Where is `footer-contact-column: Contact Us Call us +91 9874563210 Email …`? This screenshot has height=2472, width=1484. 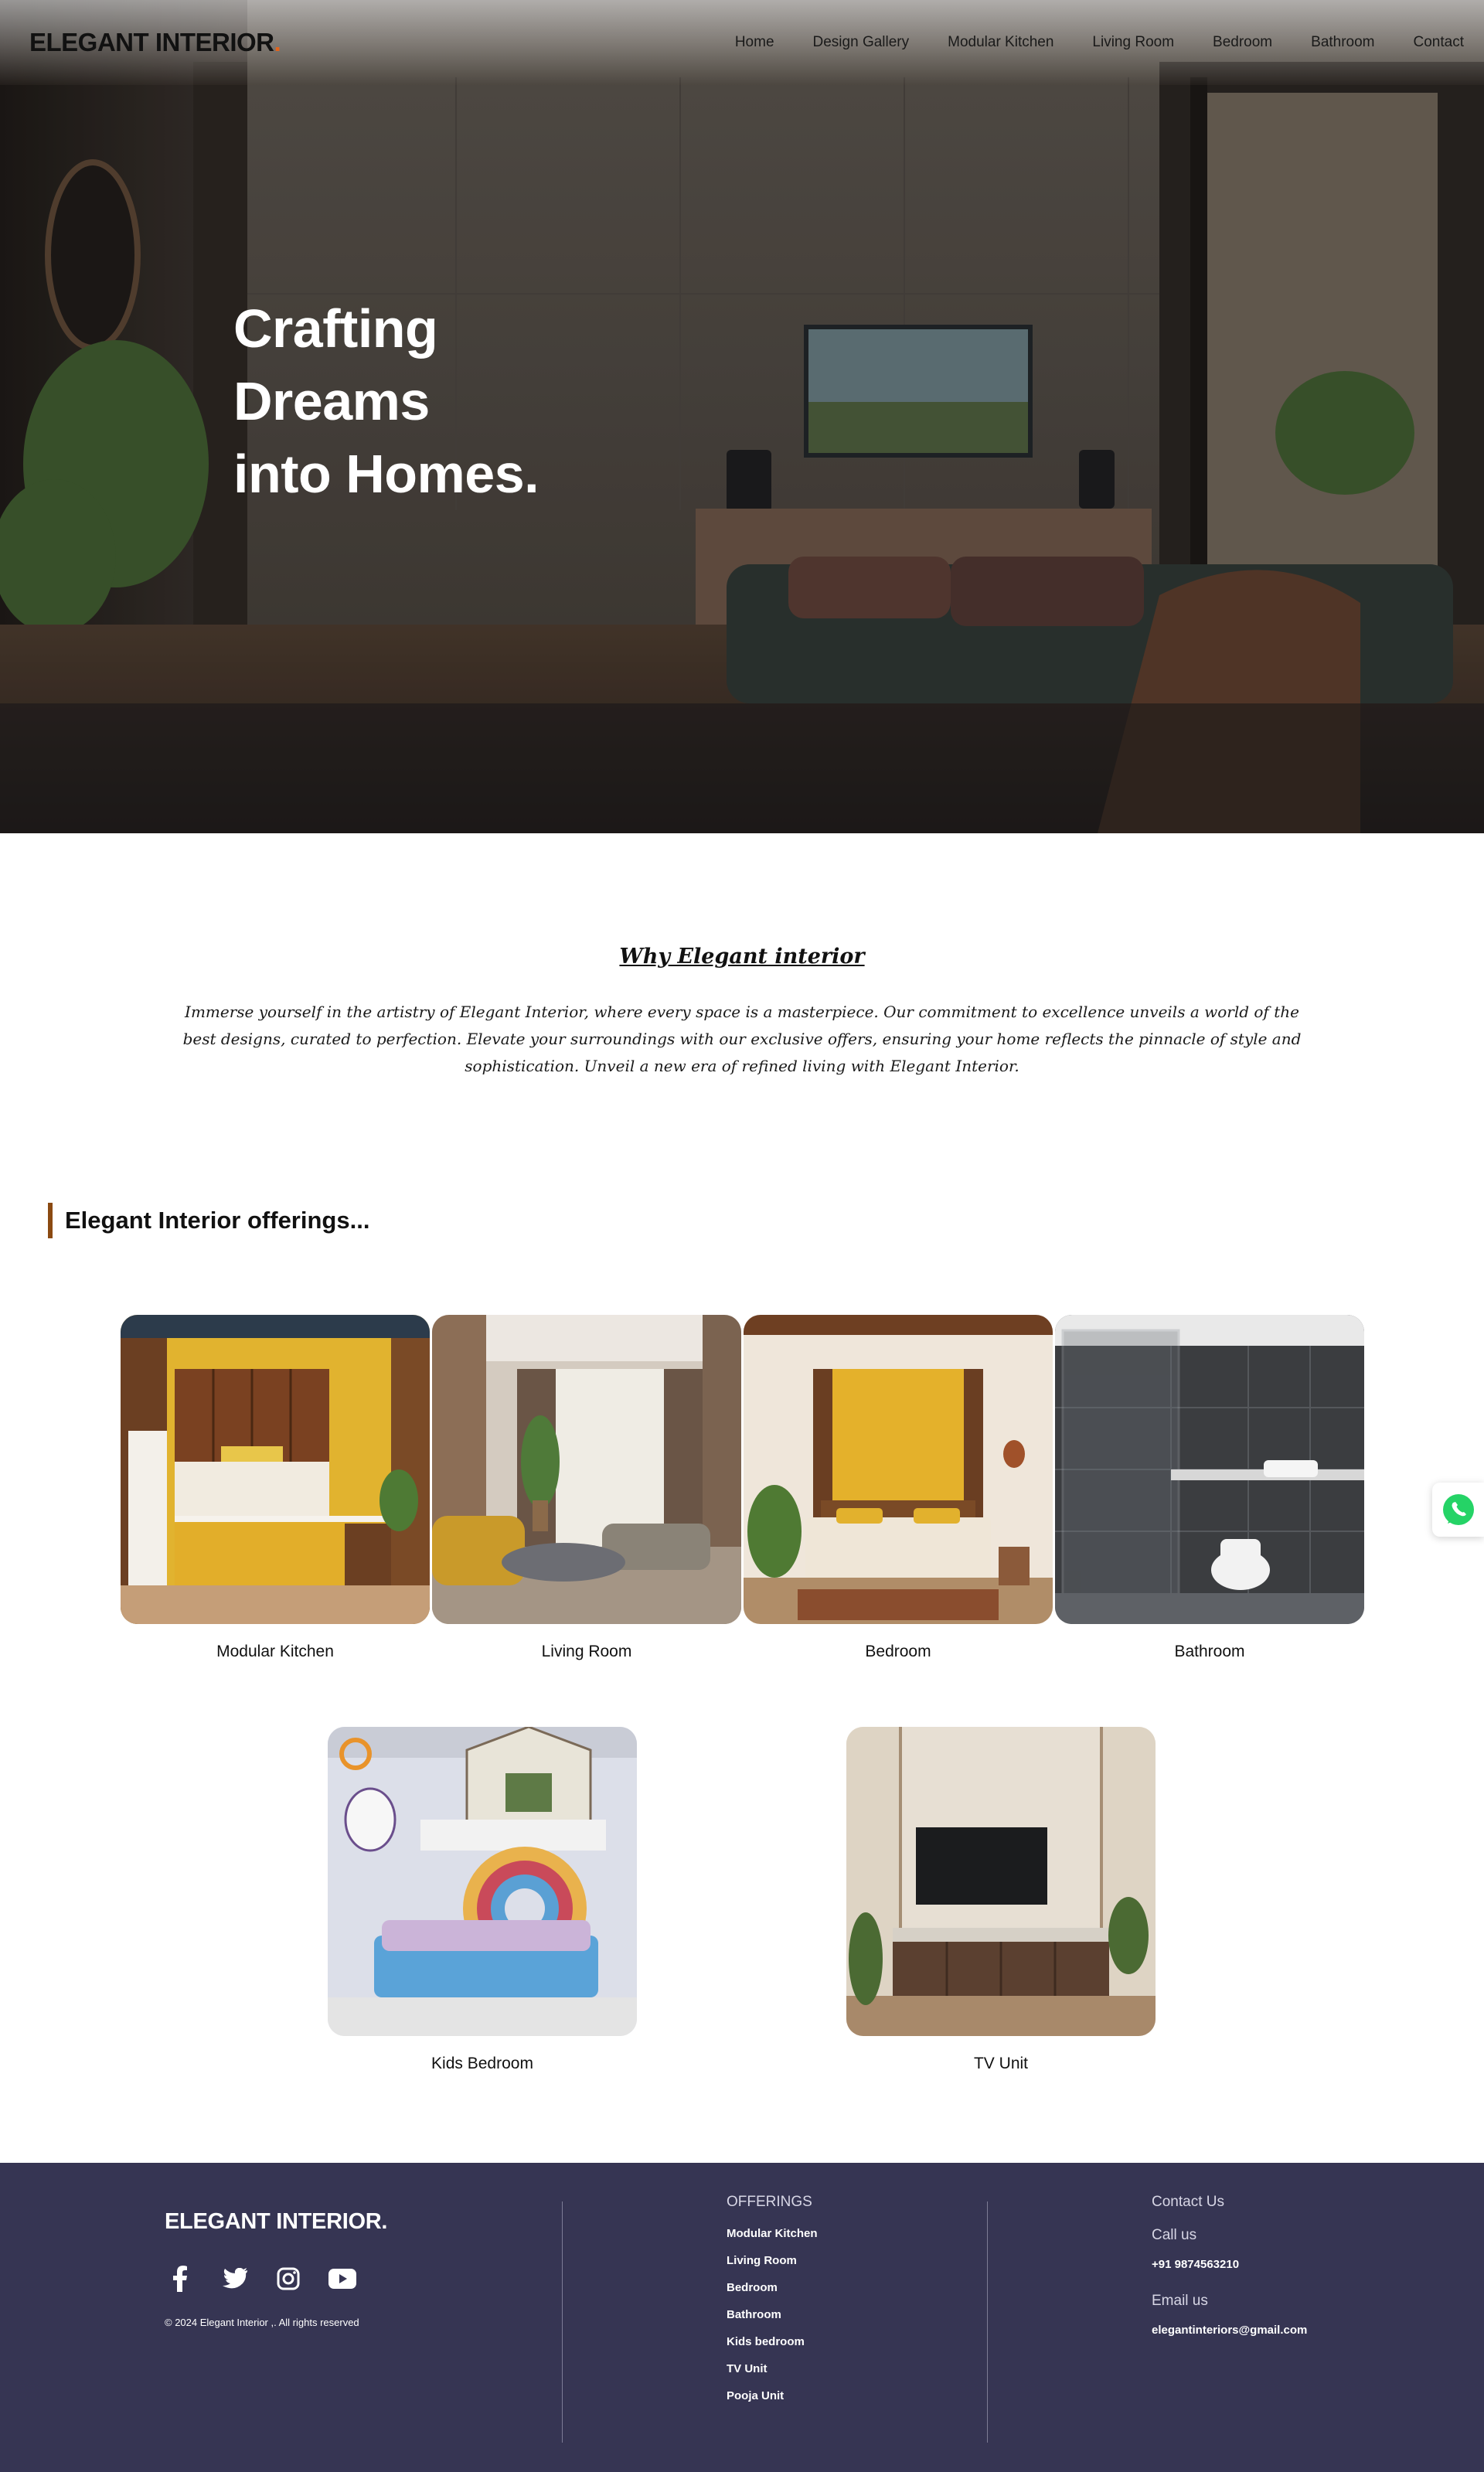 footer-contact-column: Contact Us Call us +91 9874563210 Email … is located at coordinates (1229, 2276).